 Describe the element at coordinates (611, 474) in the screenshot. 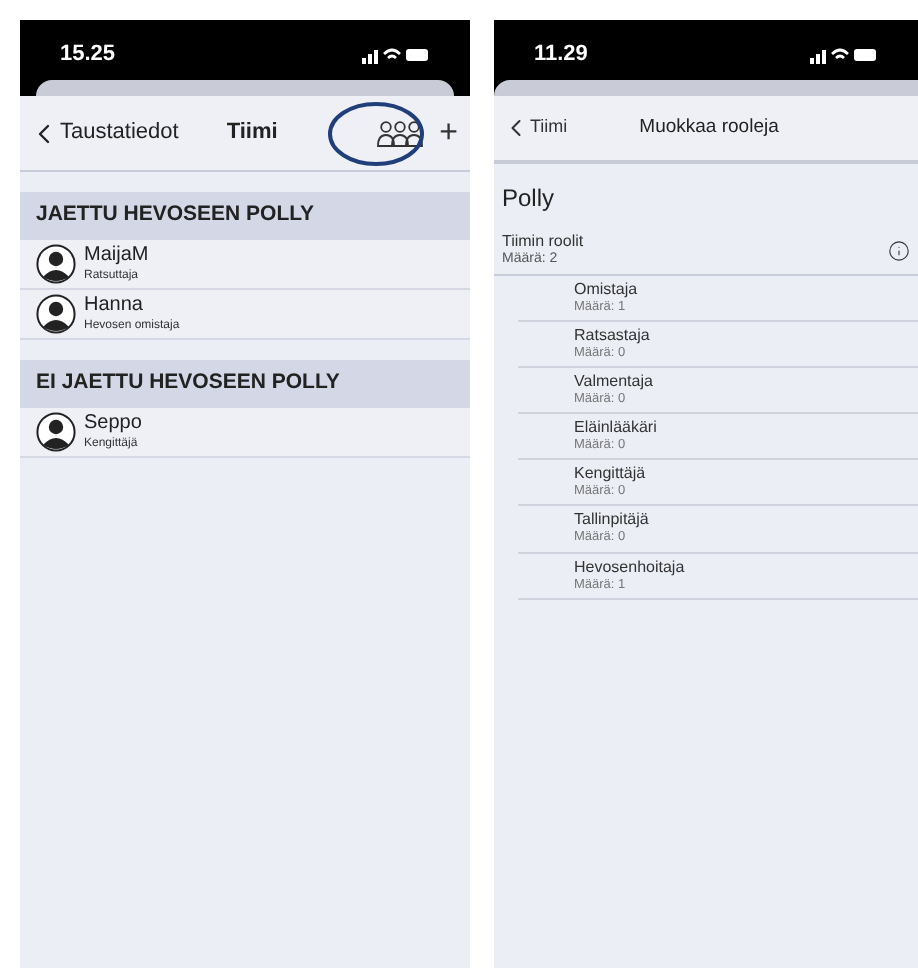

I see `role-name: Kengittäjä` at that location.